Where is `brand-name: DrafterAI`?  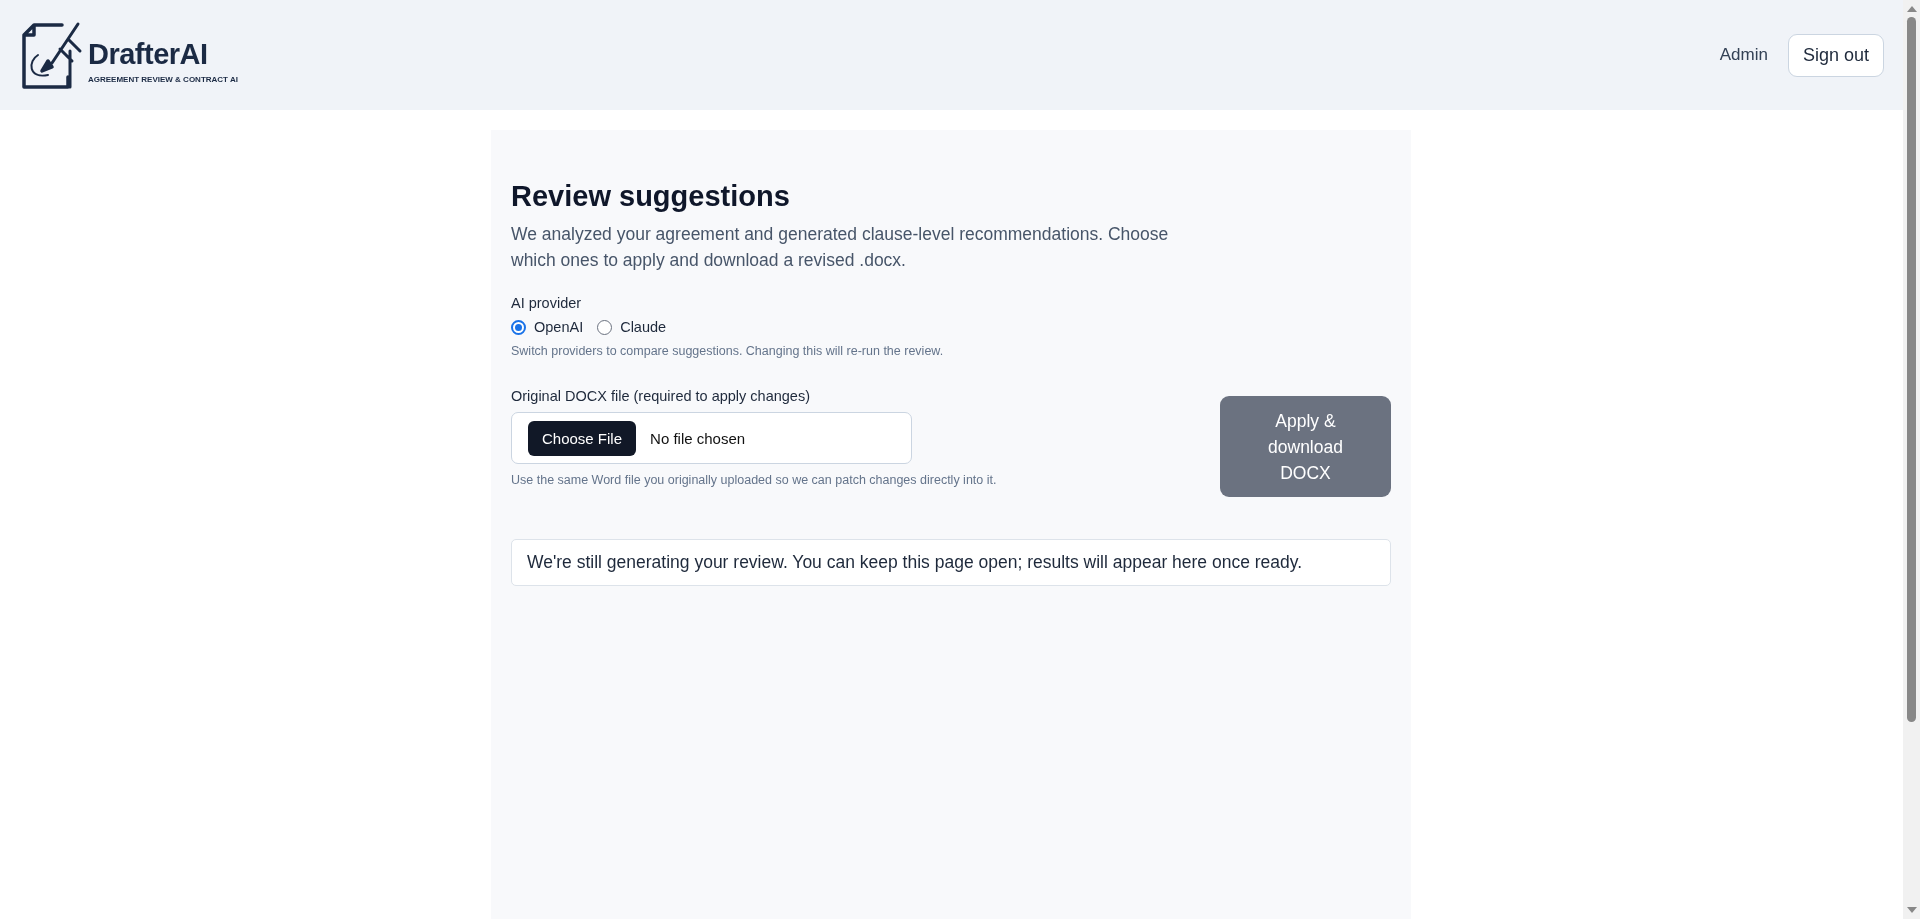
brand-name: DrafterAI is located at coordinates (148, 54).